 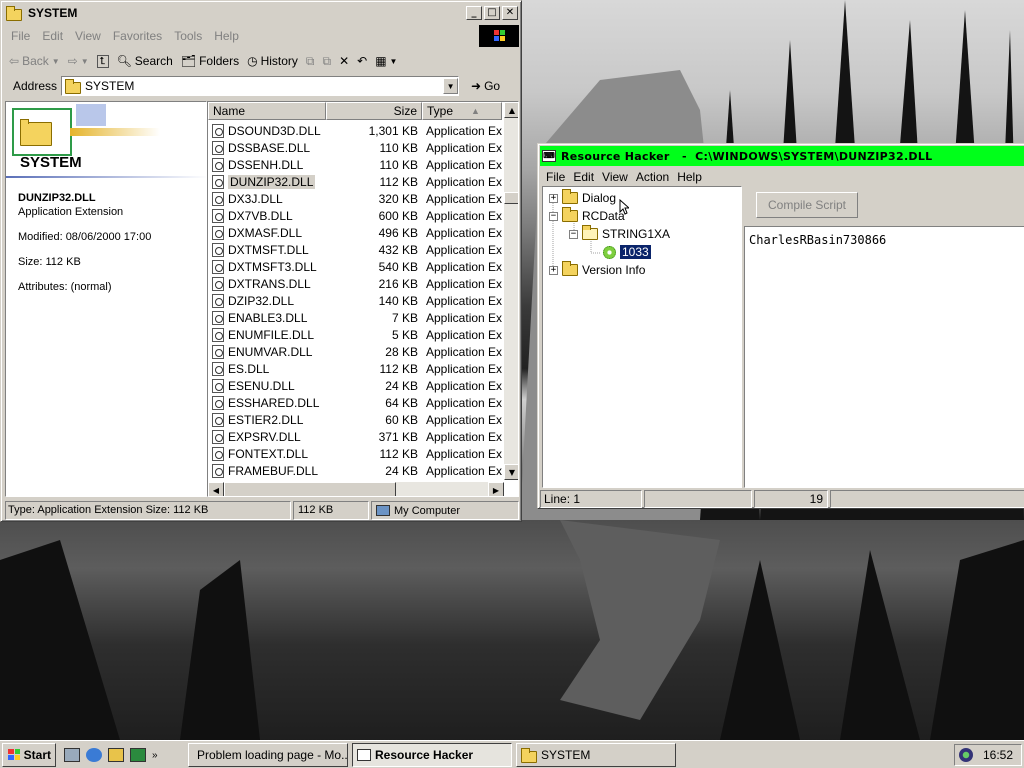 What do you see at coordinates (652, 177) in the screenshot?
I see `menu-action: Action` at bounding box center [652, 177].